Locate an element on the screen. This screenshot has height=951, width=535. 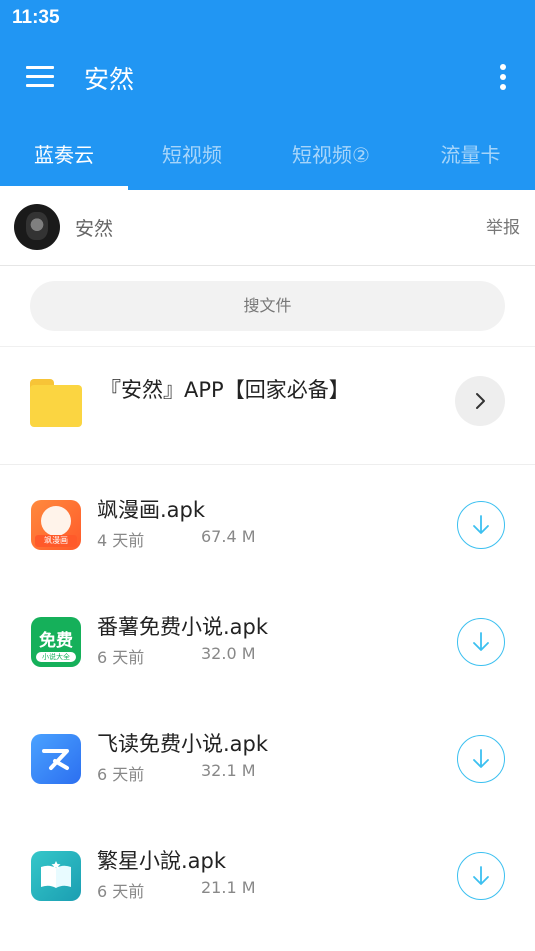
manga-app-icon: 飒漫画 is located at coordinates (56, 525).